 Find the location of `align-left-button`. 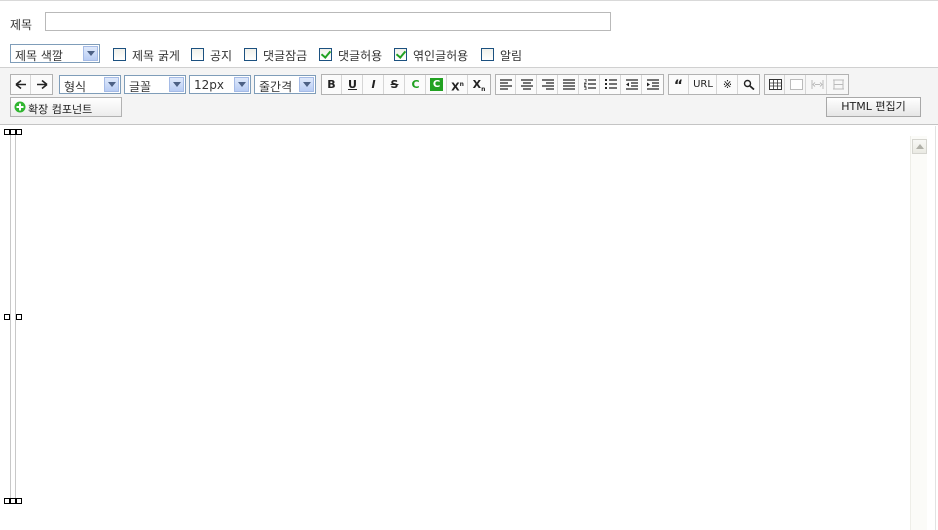

align-left-button is located at coordinates (506, 84).